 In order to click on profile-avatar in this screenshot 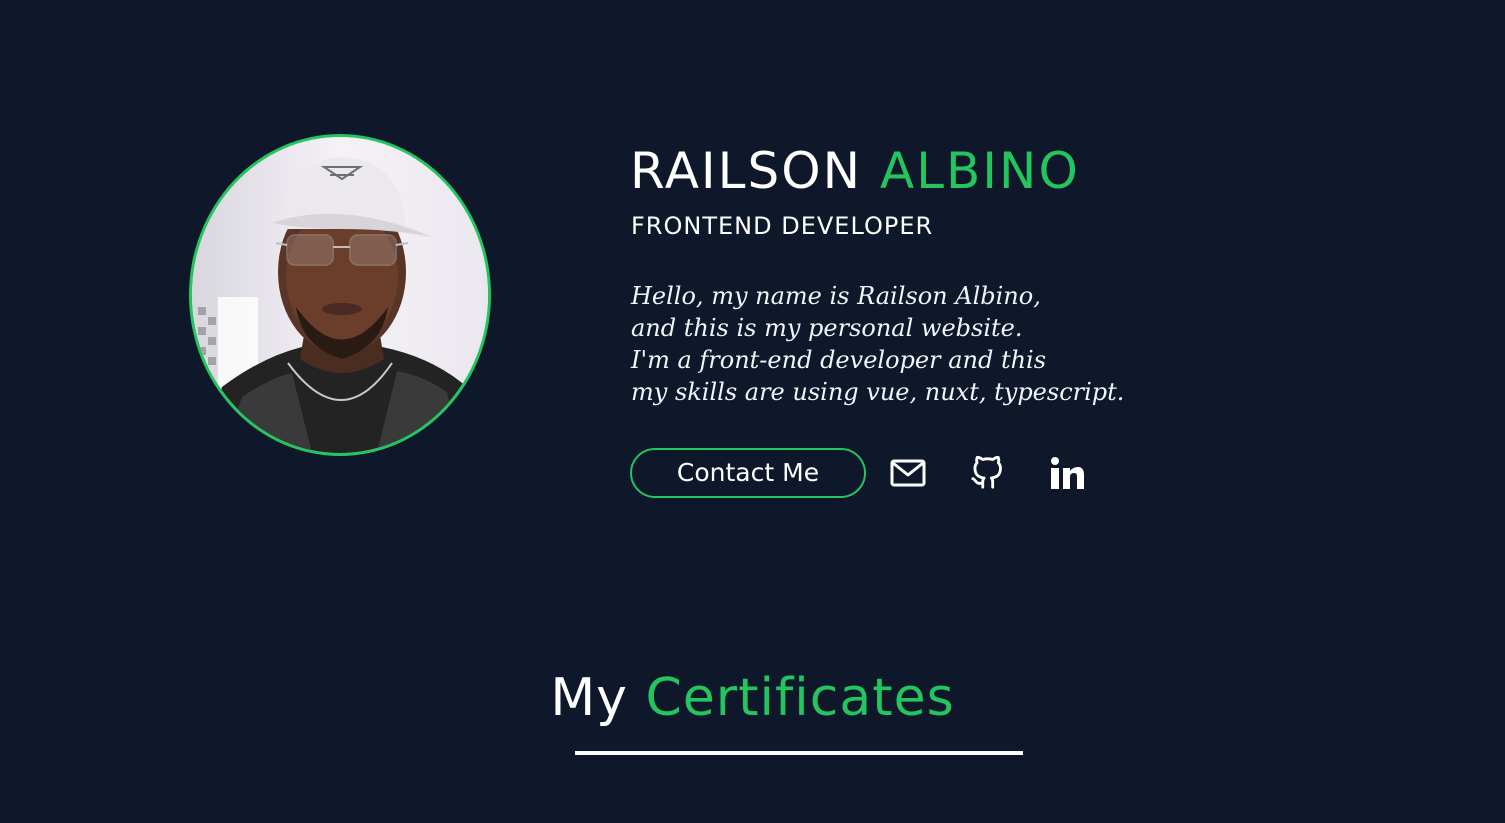, I will do `click(340, 295)`.